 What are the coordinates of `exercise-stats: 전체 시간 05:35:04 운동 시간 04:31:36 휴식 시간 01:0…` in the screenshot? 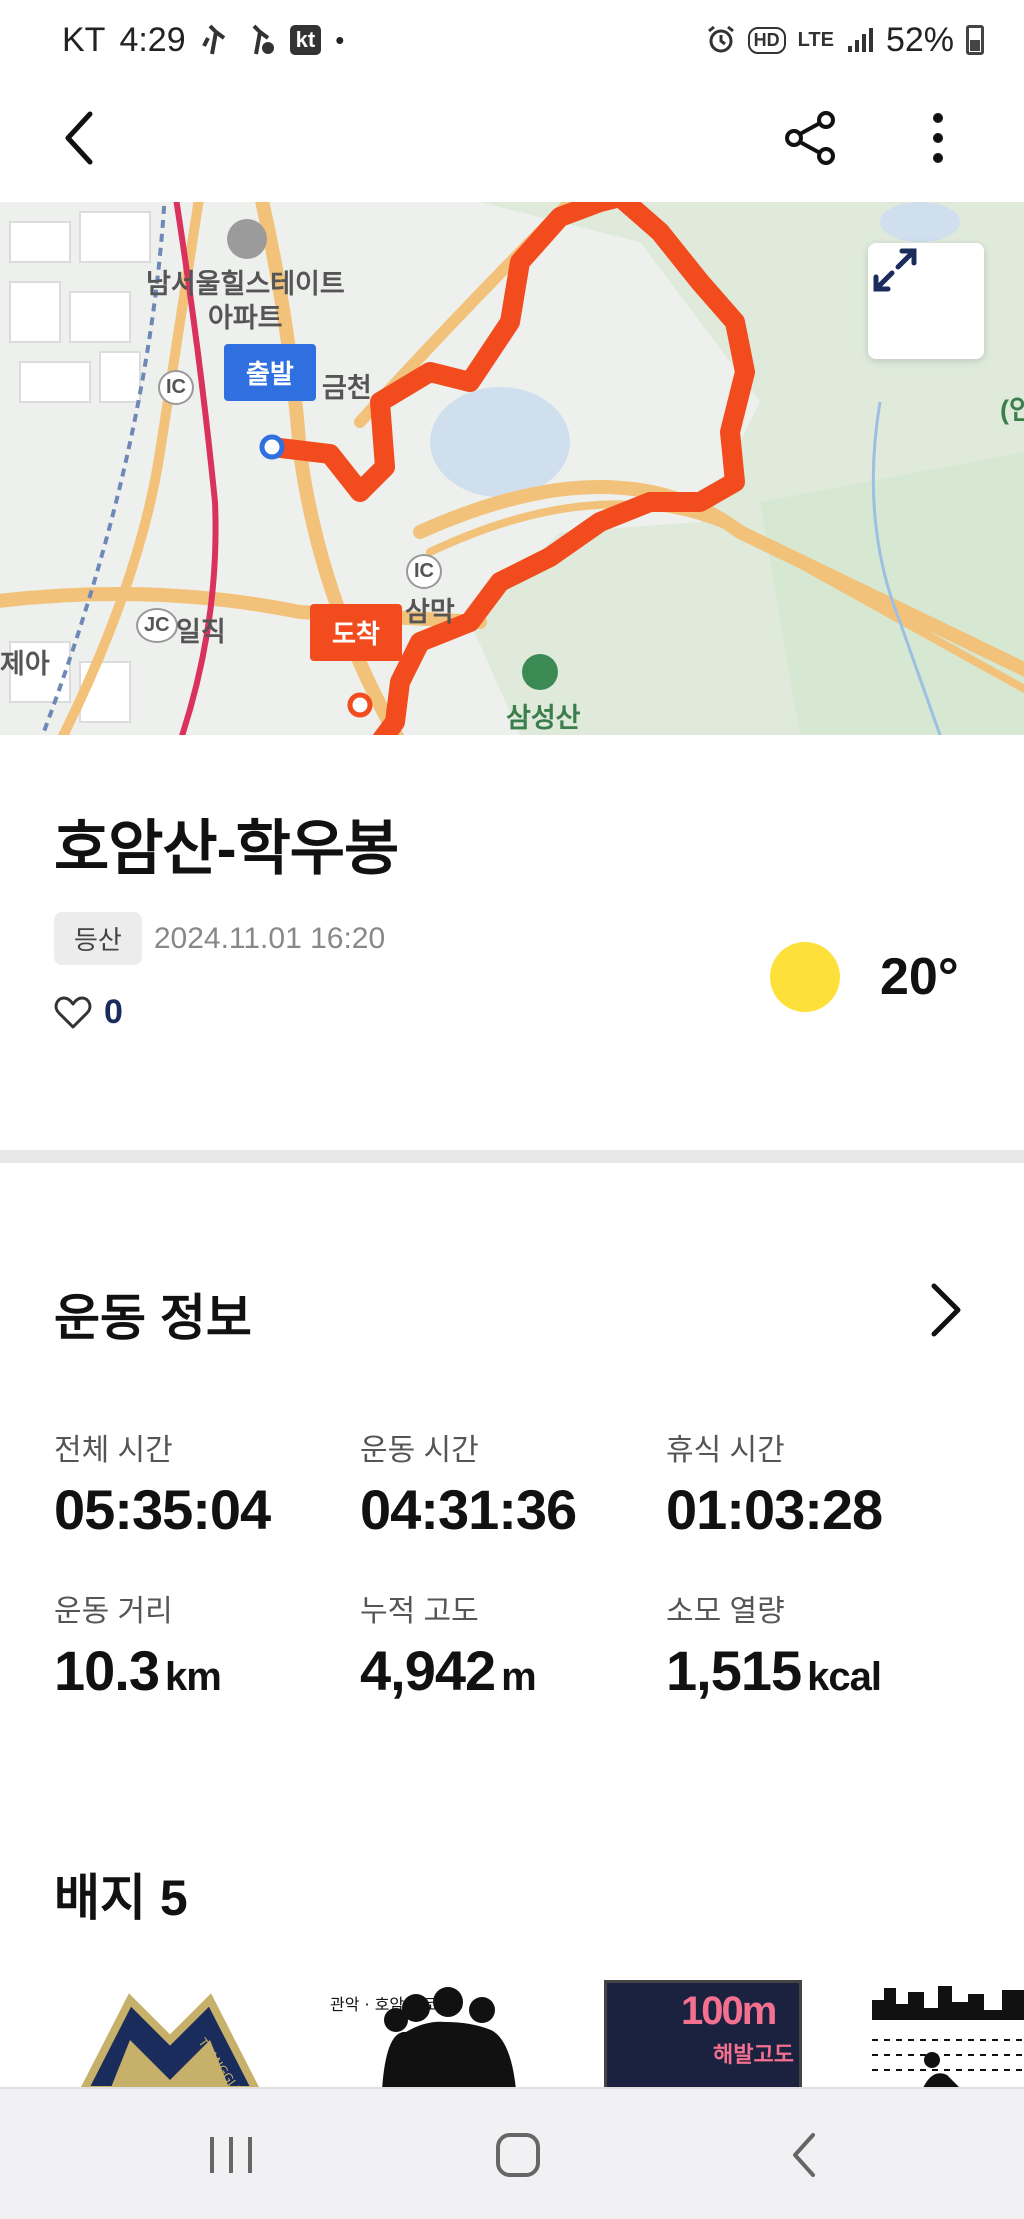 It's located at (514, 1564).